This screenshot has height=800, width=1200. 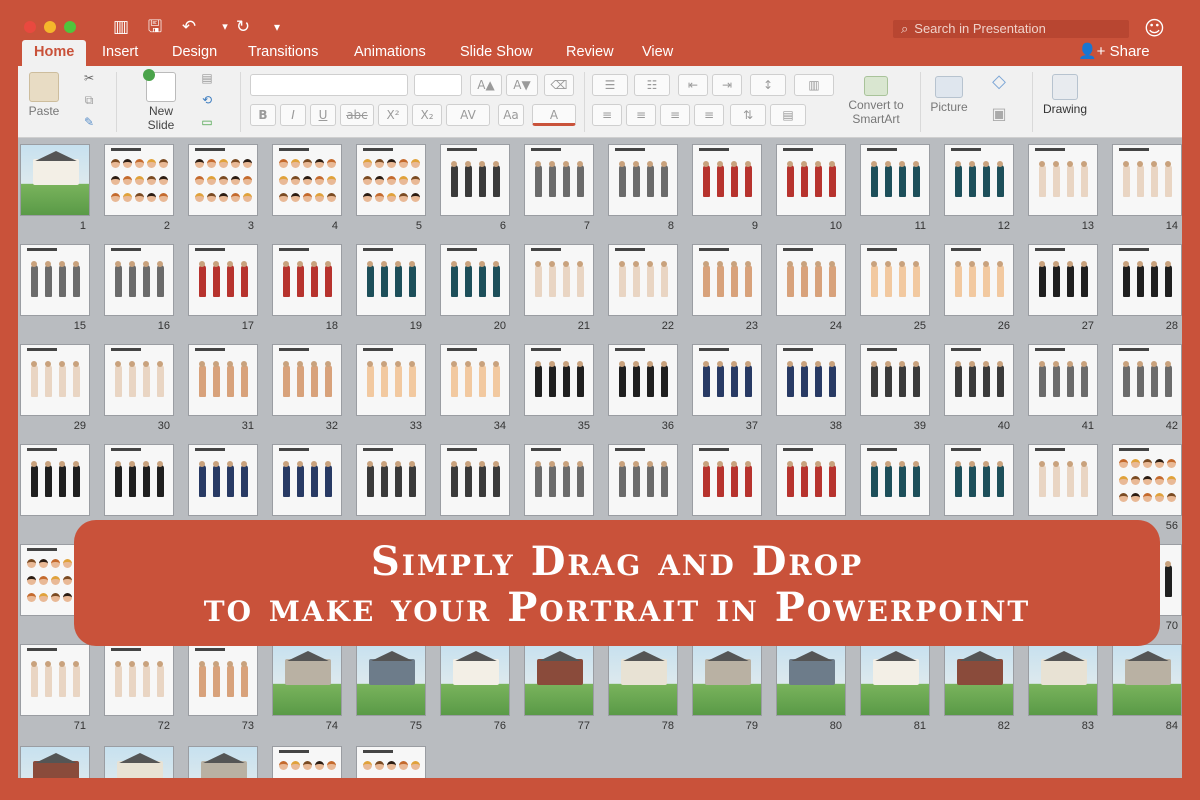 I want to click on tab-transitions: Transitions, so click(x=283, y=53).